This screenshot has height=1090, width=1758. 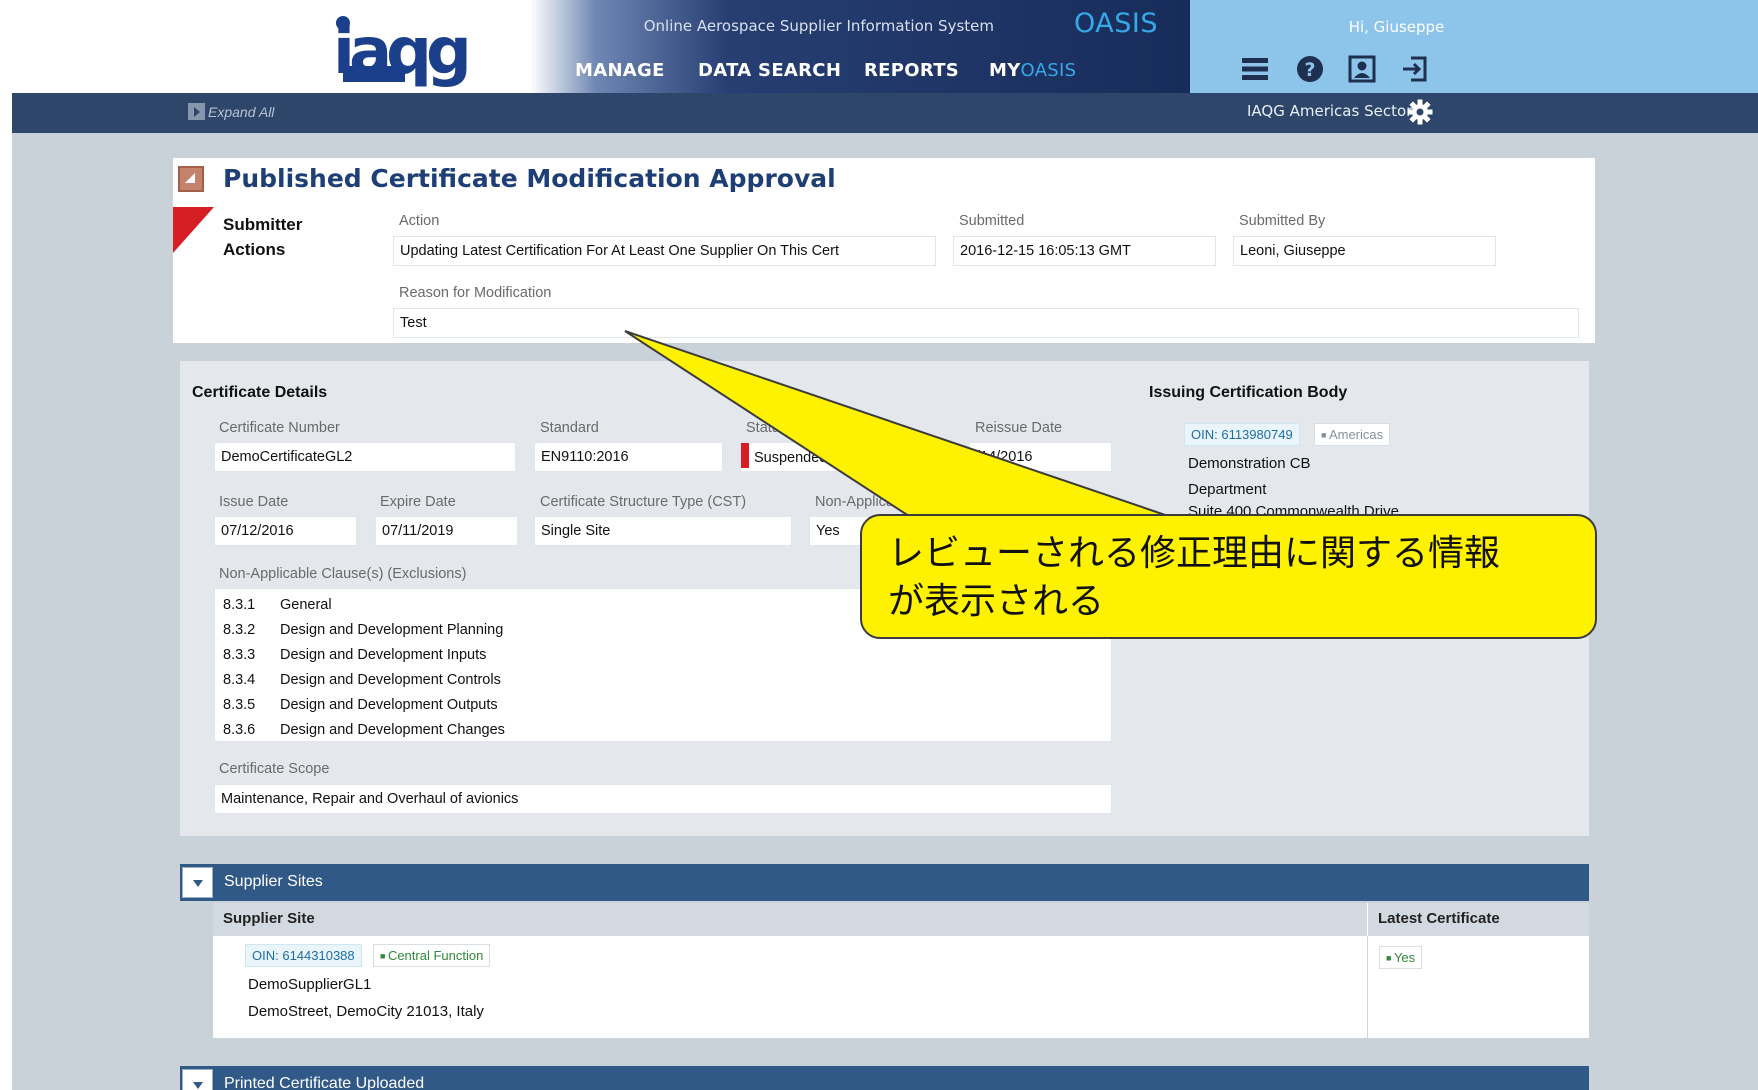 What do you see at coordinates (1043, 520) in the screenshot?
I see `callout-pointer-join` at bounding box center [1043, 520].